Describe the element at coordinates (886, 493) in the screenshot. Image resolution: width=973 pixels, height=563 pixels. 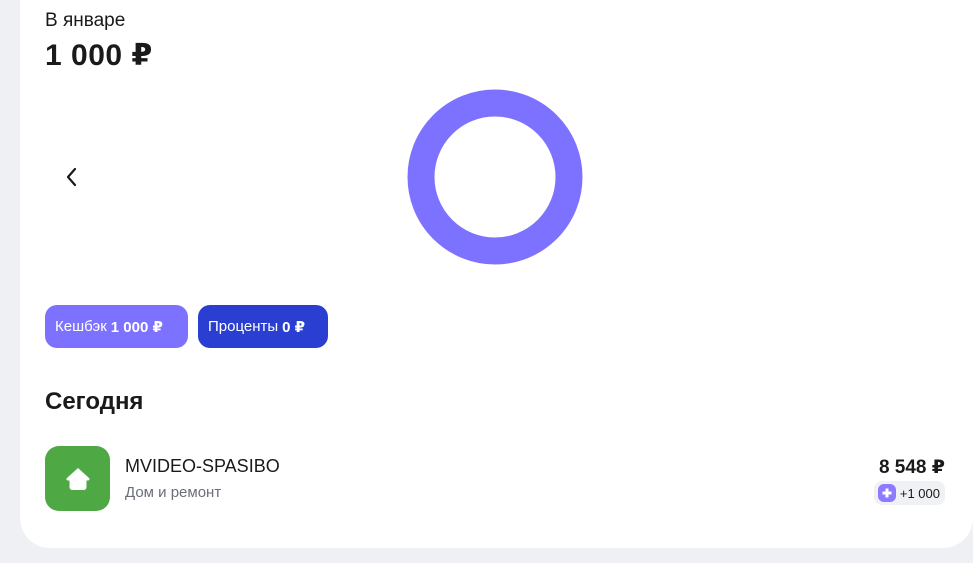
I see `spasibo-bonus-icon` at that location.